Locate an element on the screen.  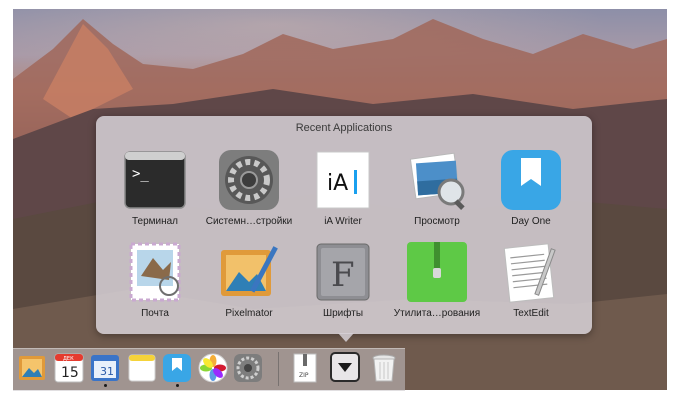
calendar-icon: ДЕК 15 is located at coordinates (69, 368).